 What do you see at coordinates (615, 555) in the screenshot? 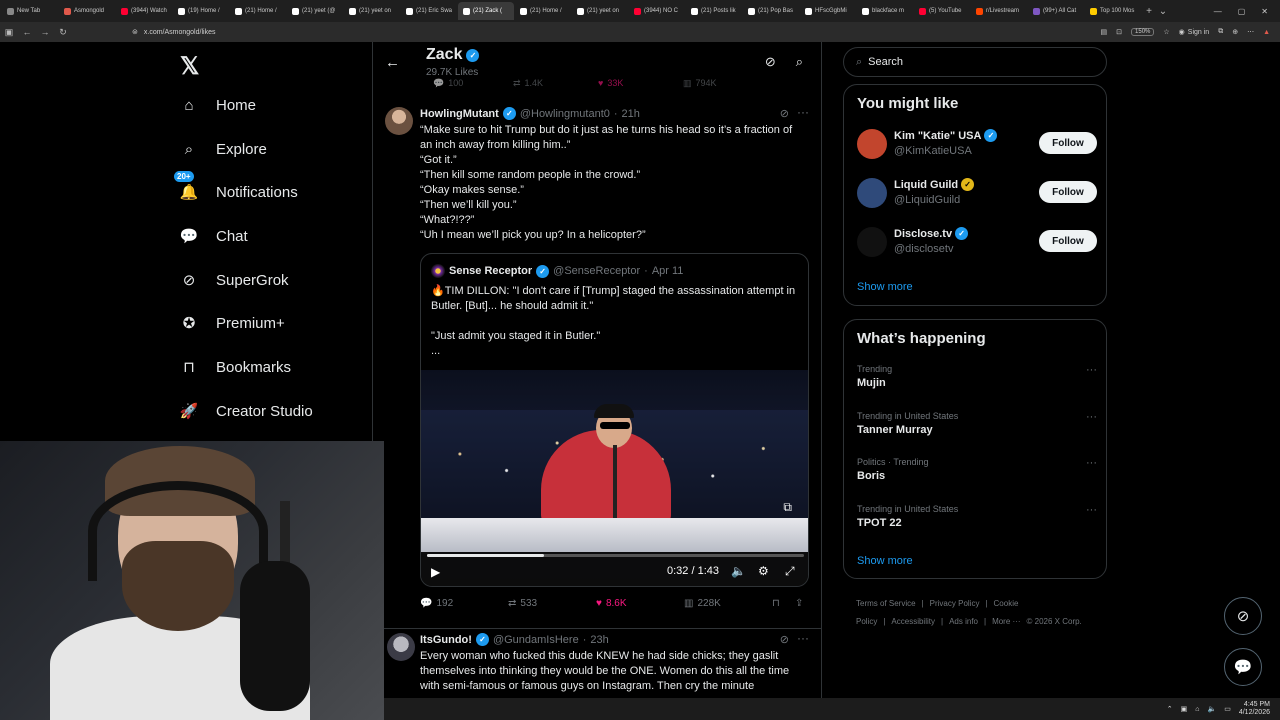
I see `video-progress-bar` at bounding box center [615, 555].